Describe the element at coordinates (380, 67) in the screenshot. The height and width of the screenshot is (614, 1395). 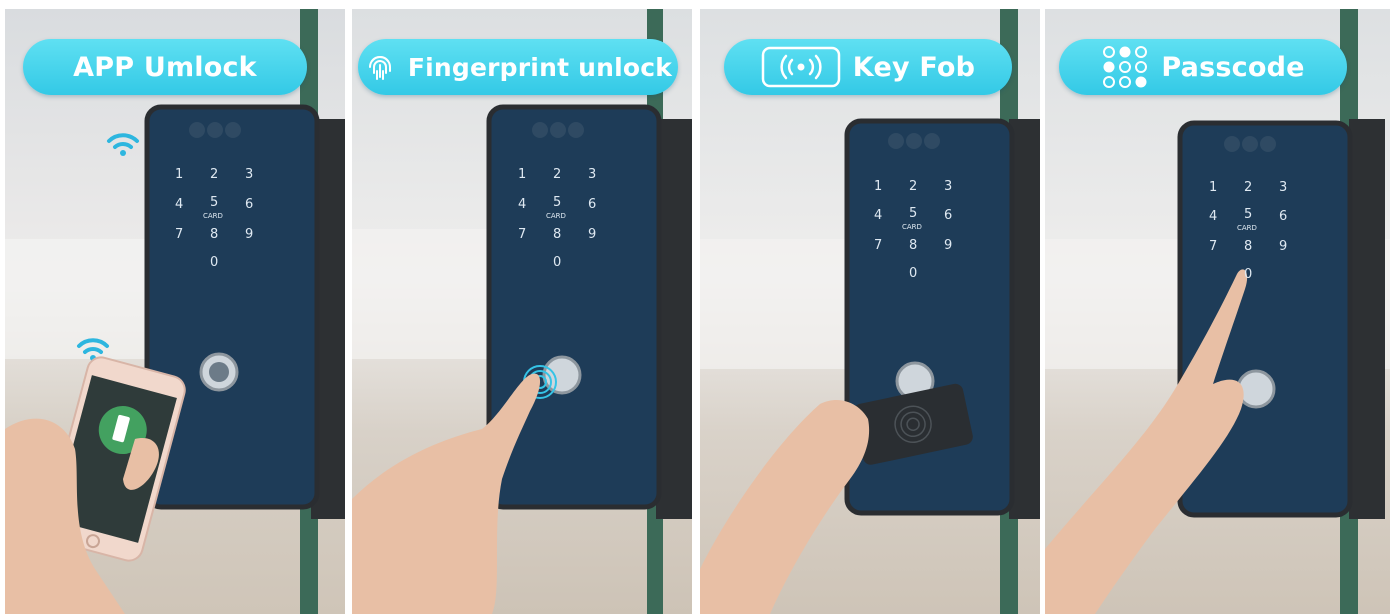
I see `fingerprint-icon` at that location.